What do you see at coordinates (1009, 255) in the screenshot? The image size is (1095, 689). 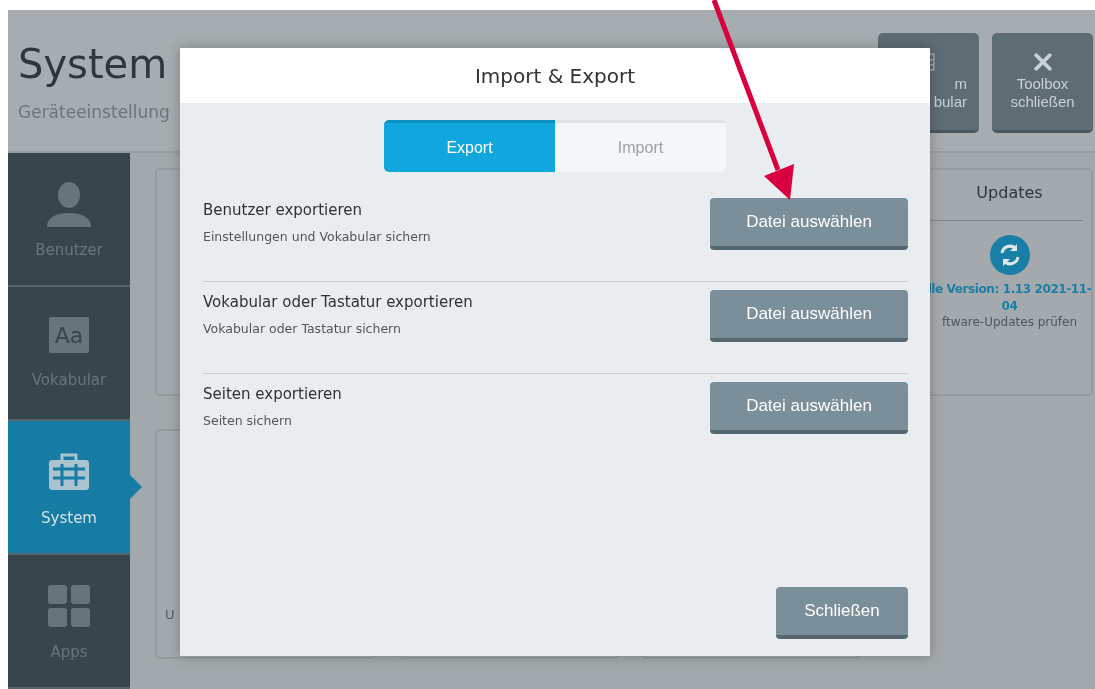 I see `refresh-icon` at bounding box center [1009, 255].